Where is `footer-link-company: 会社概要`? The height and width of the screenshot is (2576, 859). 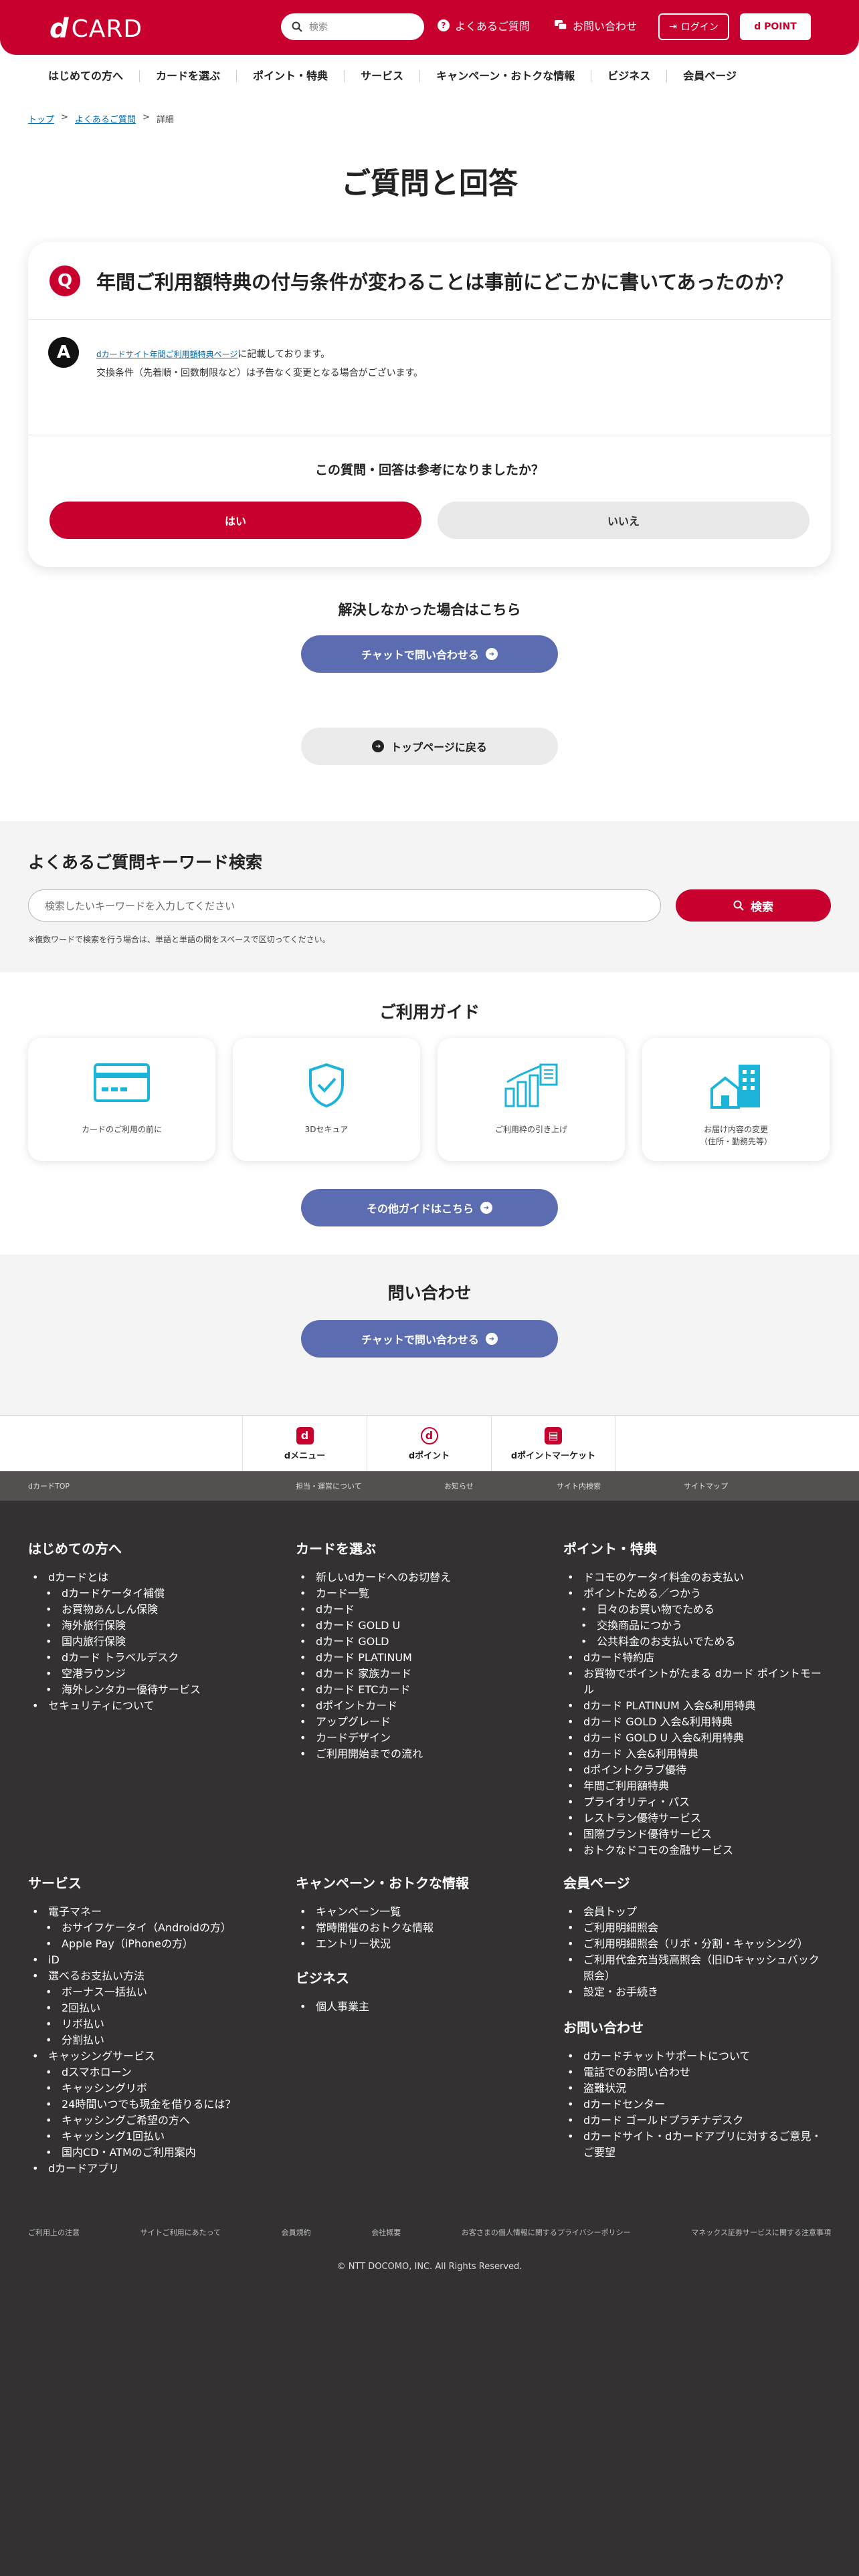 footer-link-company: 会社概要 is located at coordinates (386, 2232).